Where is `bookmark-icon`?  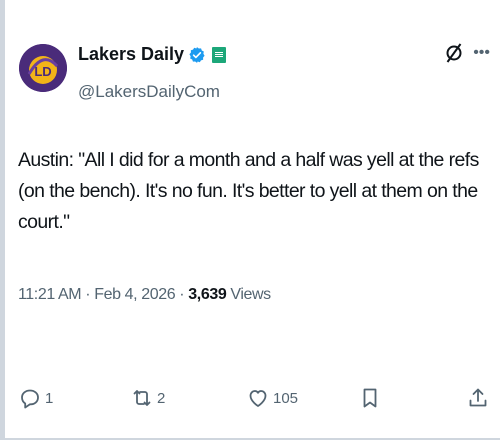 bookmark-icon is located at coordinates (370, 398).